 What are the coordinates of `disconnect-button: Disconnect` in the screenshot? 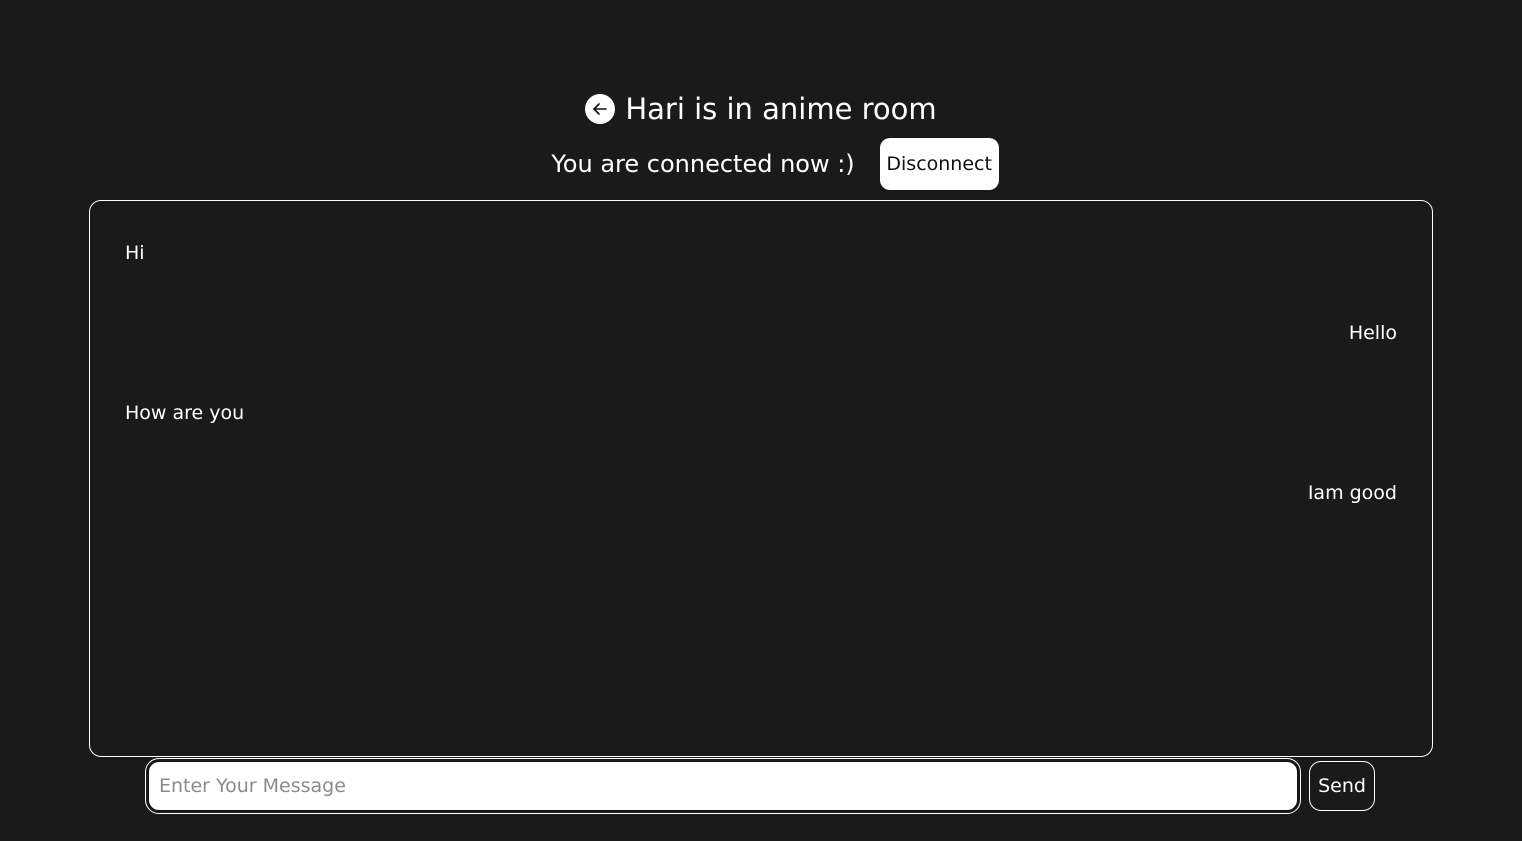 It's located at (939, 164).